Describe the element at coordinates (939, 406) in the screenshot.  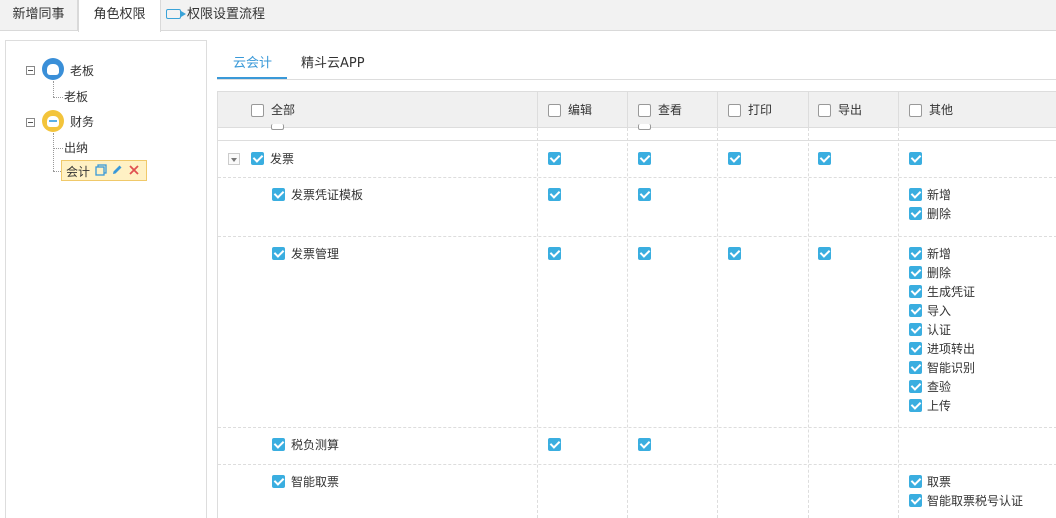
I see `mgmt-other-upload: 上传` at that location.